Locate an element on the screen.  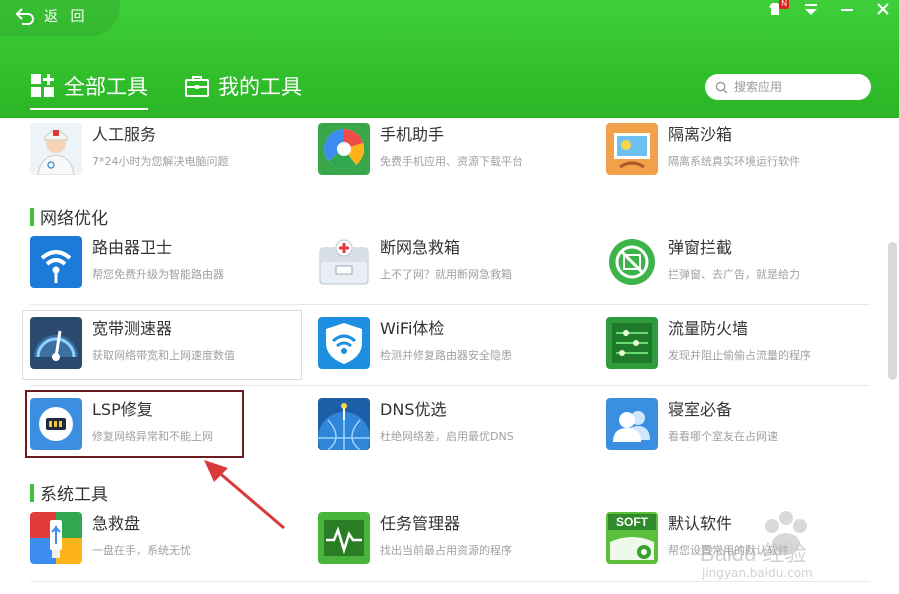
tool-name: WiFi体检 is located at coordinates (412, 328).